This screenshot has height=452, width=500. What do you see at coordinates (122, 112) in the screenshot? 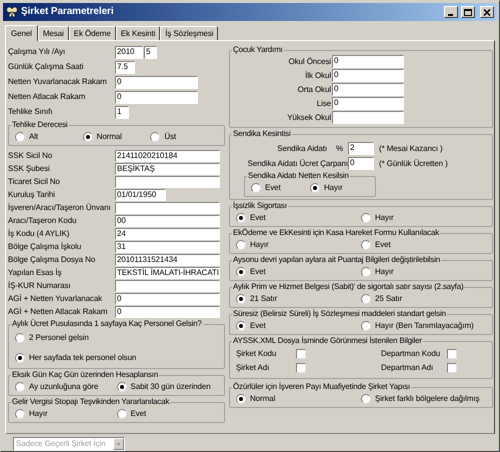
I see `text-field: 1` at bounding box center [122, 112].